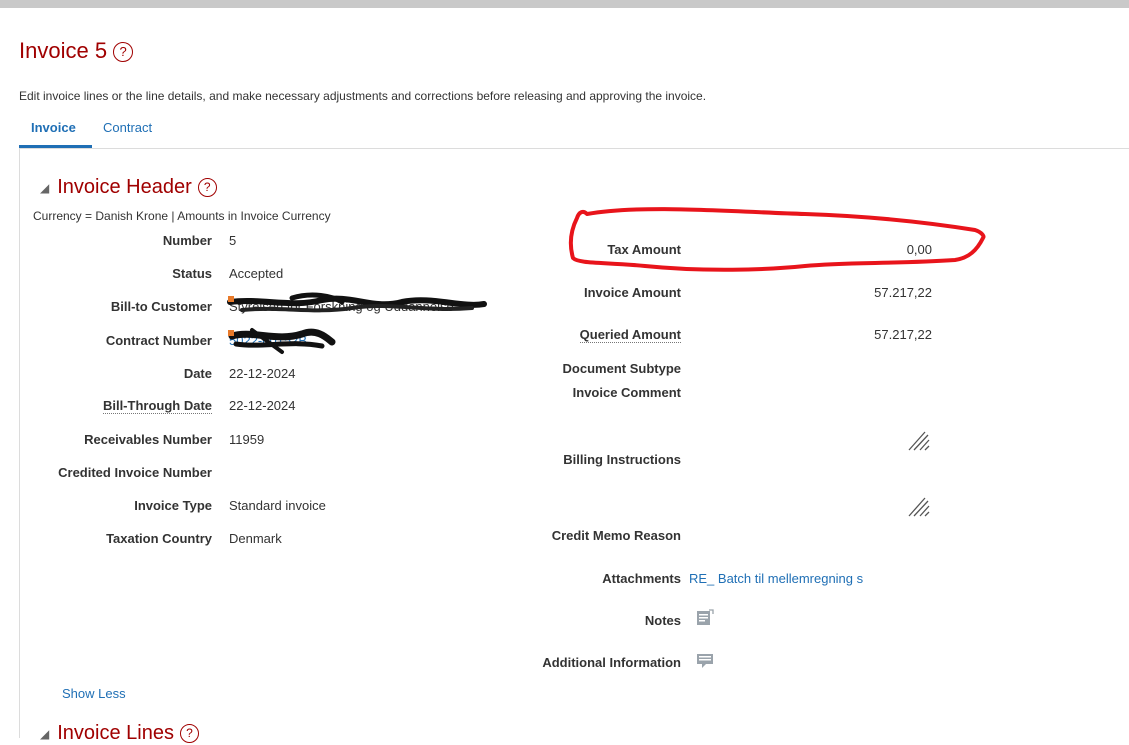 This screenshot has height=745, width=1129. I want to click on redaction-scribble, so click(357, 323).